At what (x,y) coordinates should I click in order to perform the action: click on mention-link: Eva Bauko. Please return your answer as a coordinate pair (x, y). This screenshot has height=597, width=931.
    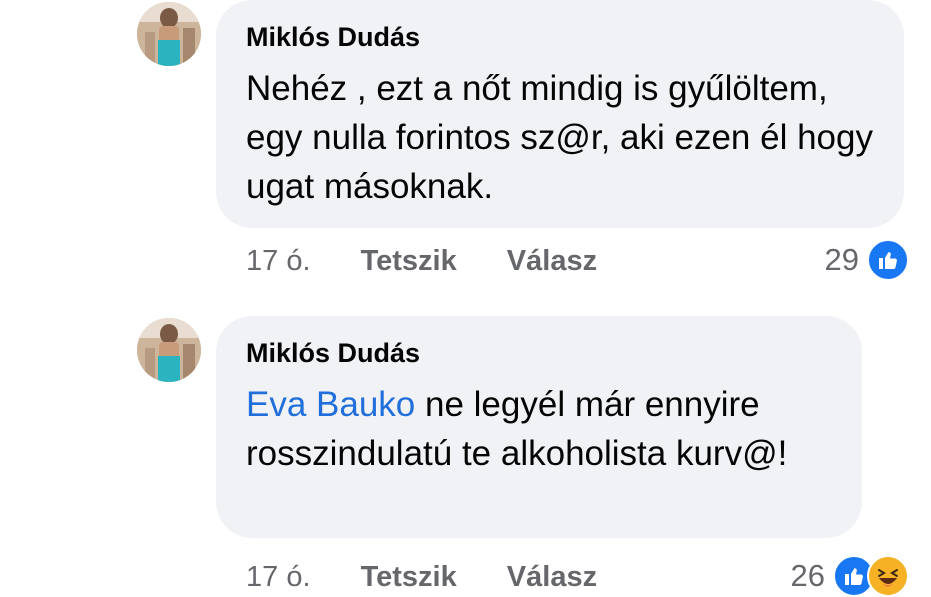
    Looking at the image, I should click on (330, 404).